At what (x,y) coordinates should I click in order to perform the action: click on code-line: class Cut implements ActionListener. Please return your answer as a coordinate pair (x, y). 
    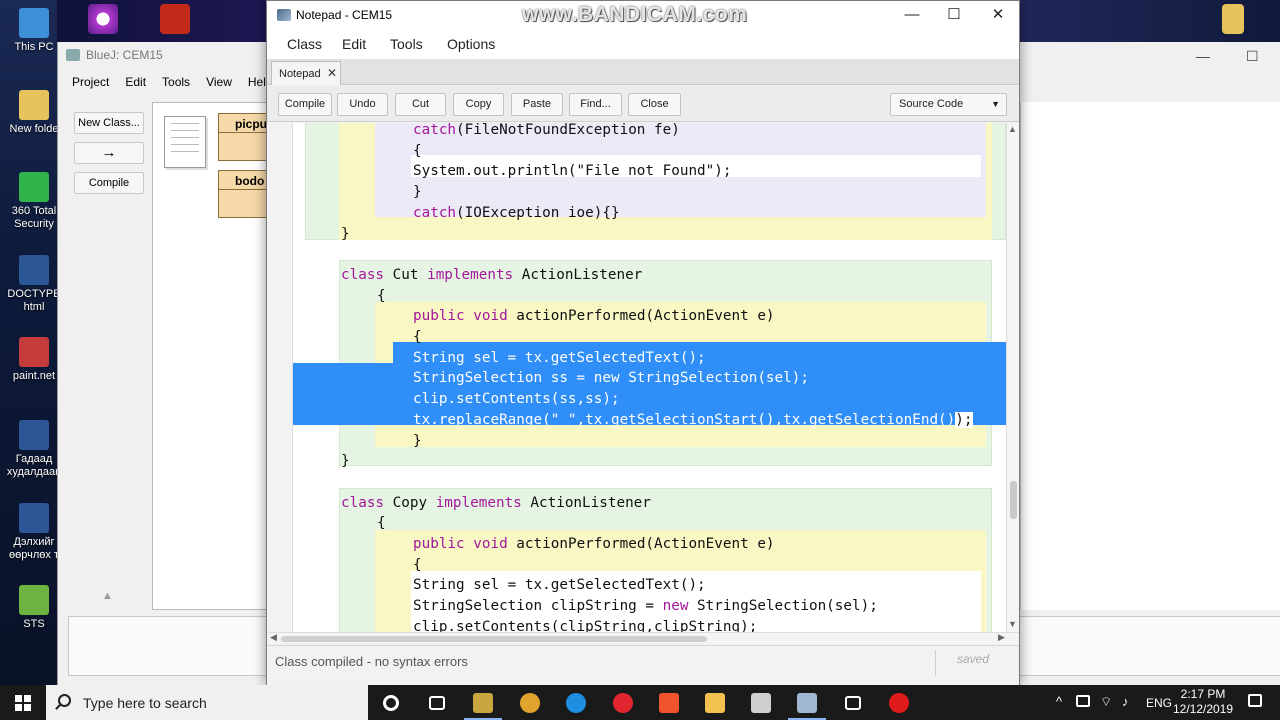
    Looking at the image, I should click on (491, 275).